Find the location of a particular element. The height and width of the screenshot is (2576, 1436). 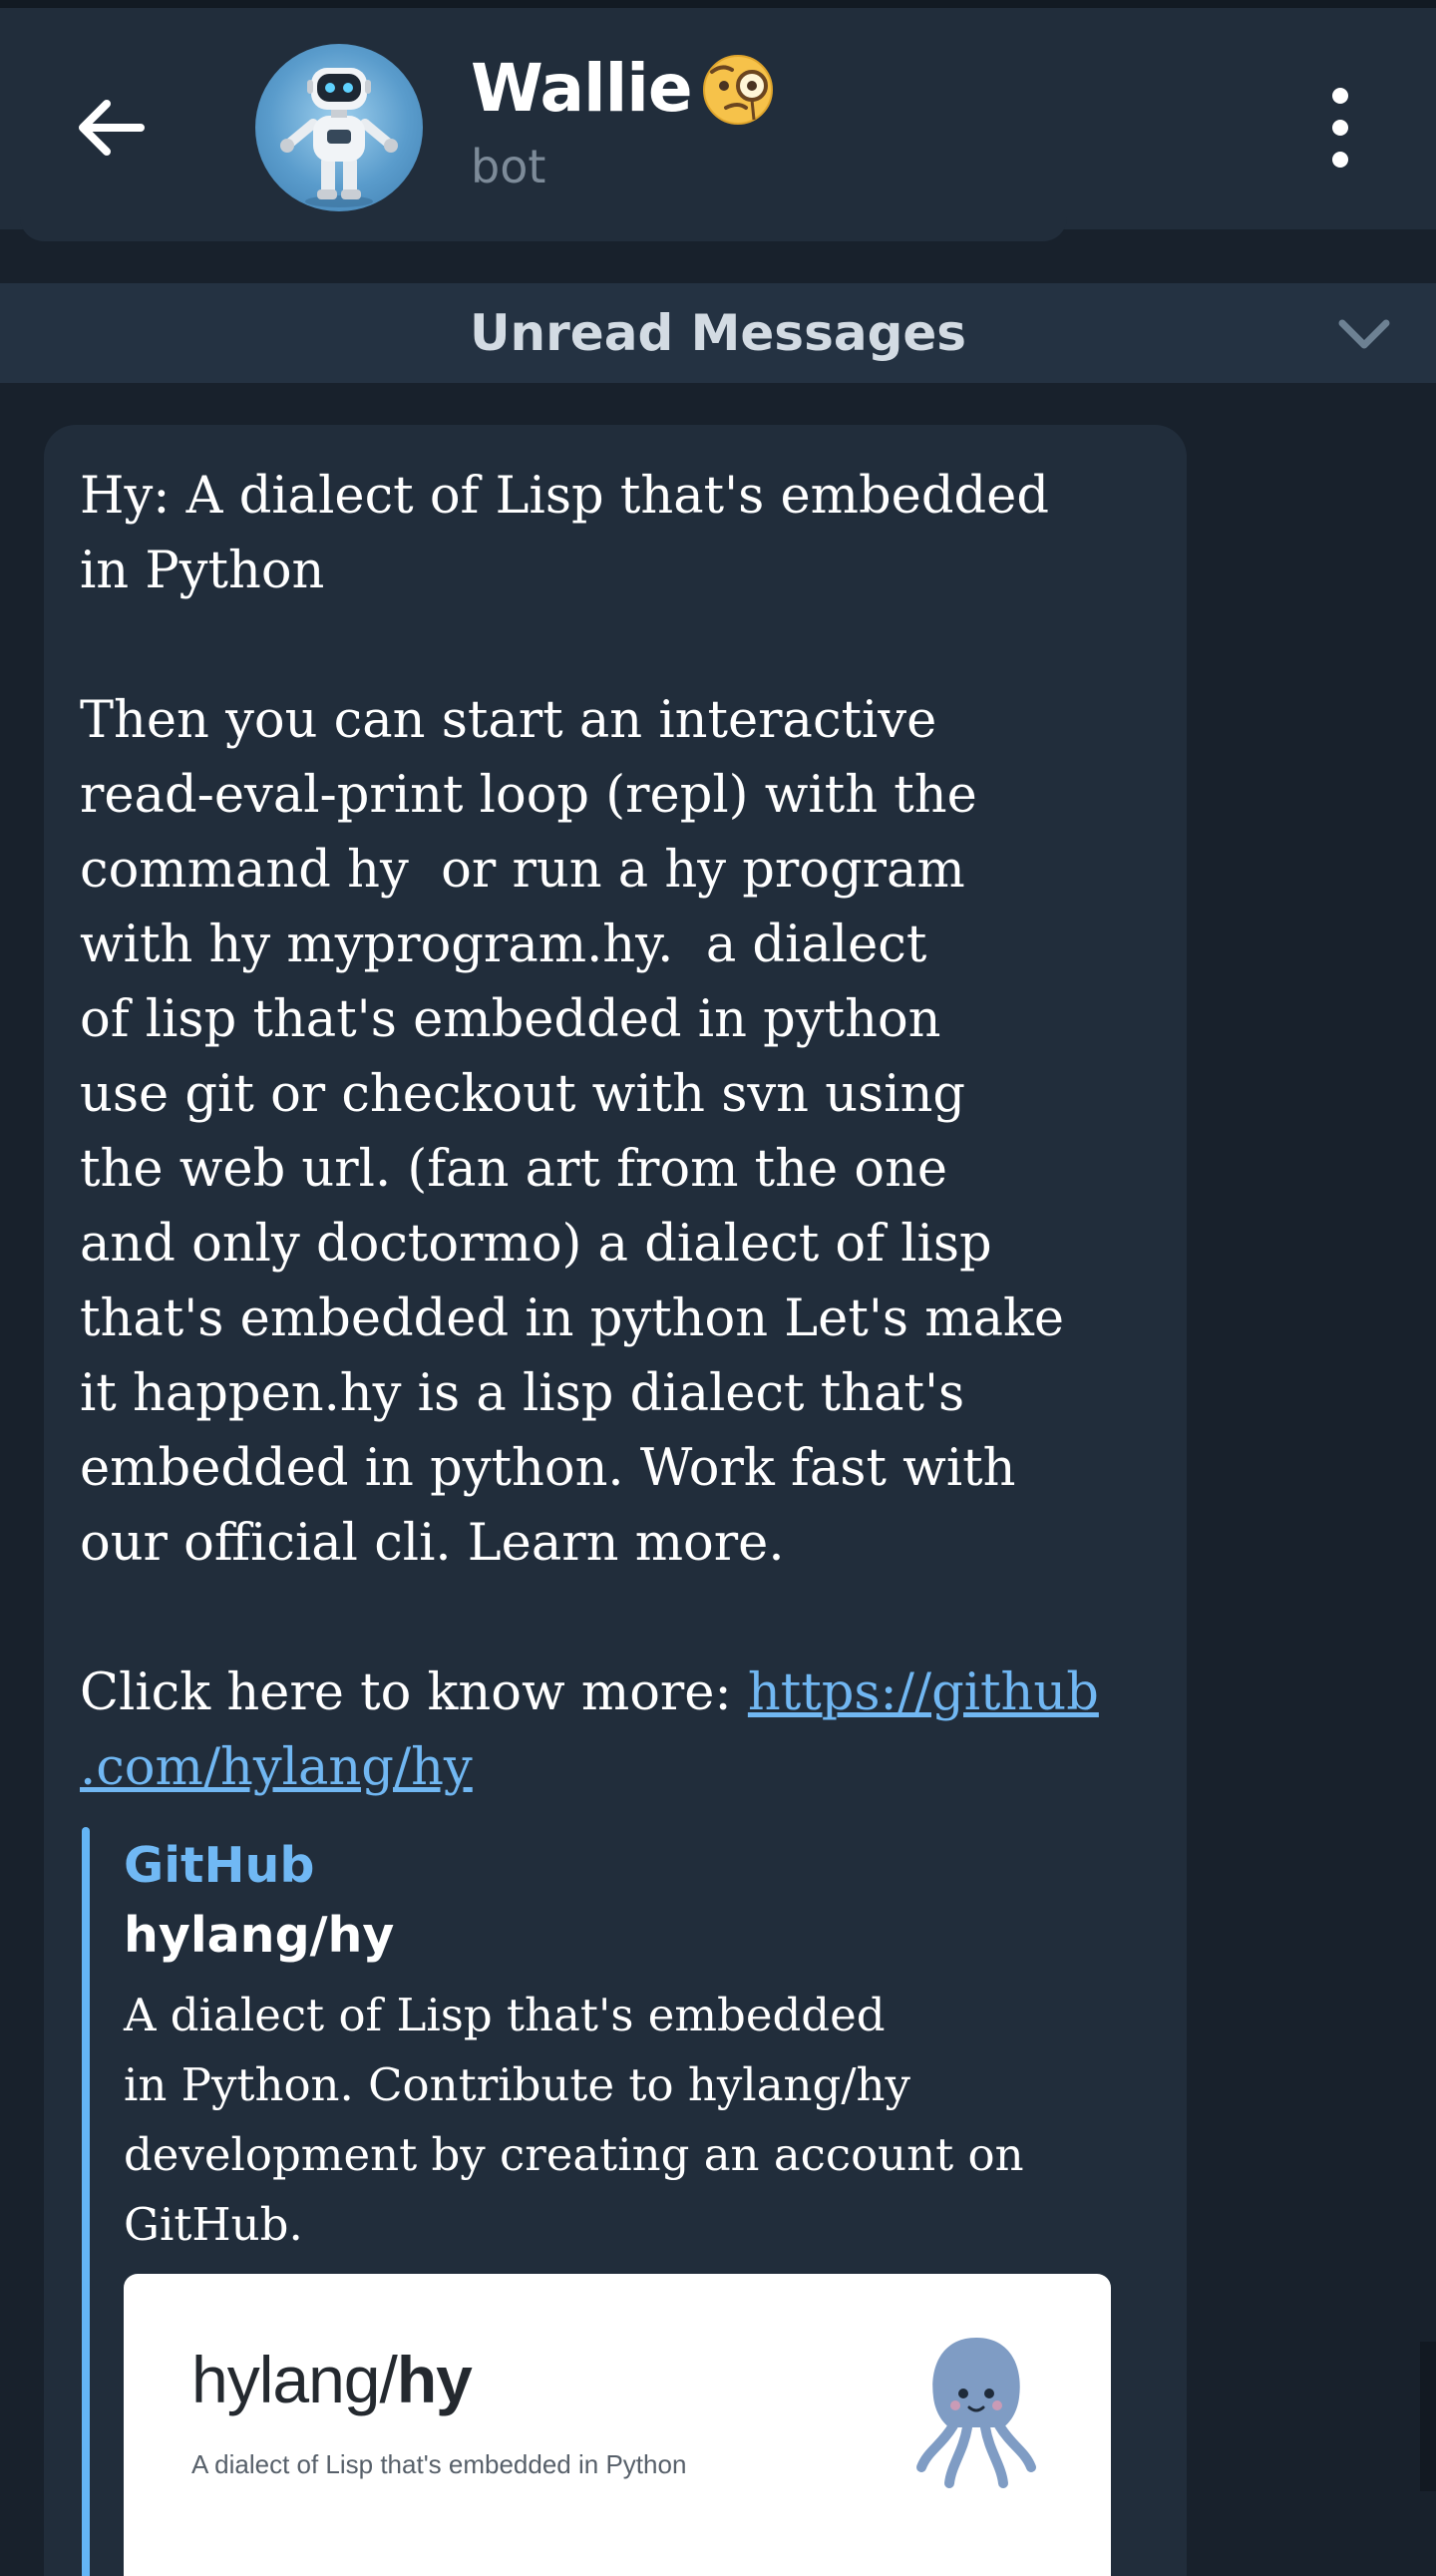

unread-messages-divider: Unread Messages is located at coordinates (718, 333).